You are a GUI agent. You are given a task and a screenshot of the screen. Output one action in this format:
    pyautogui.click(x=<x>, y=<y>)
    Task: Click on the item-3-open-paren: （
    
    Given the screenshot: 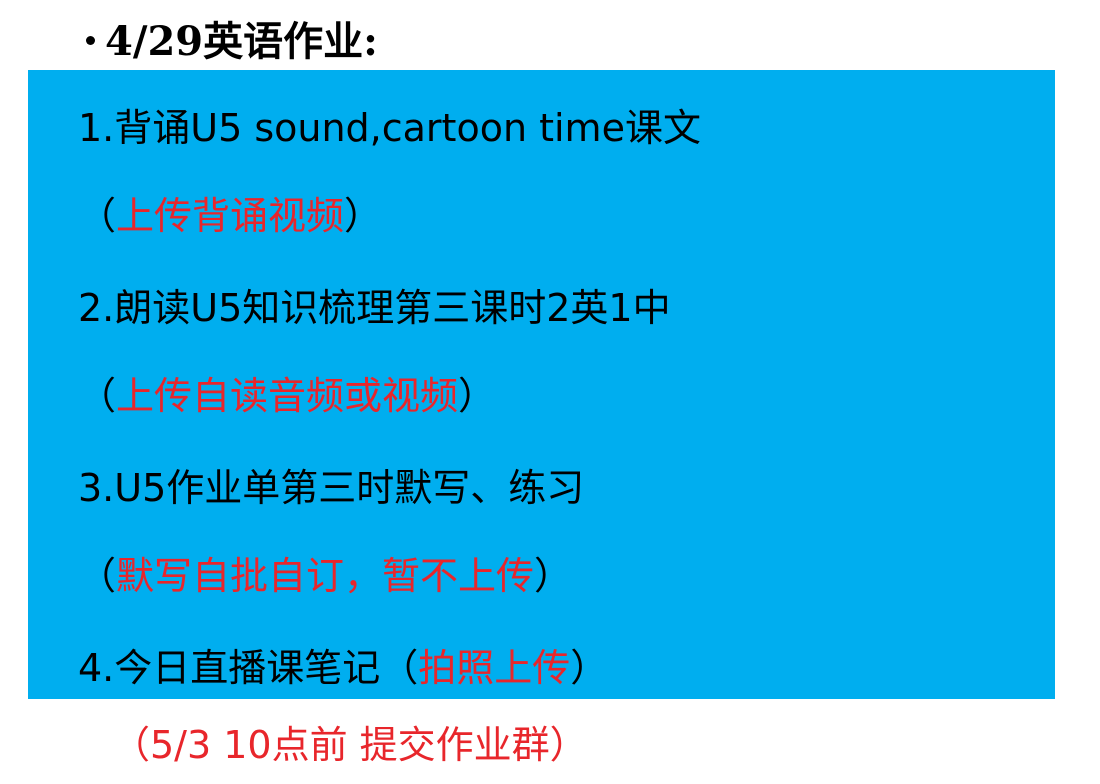 What is the action you would take?
    pyautogui.click(x=97, y=576)
    